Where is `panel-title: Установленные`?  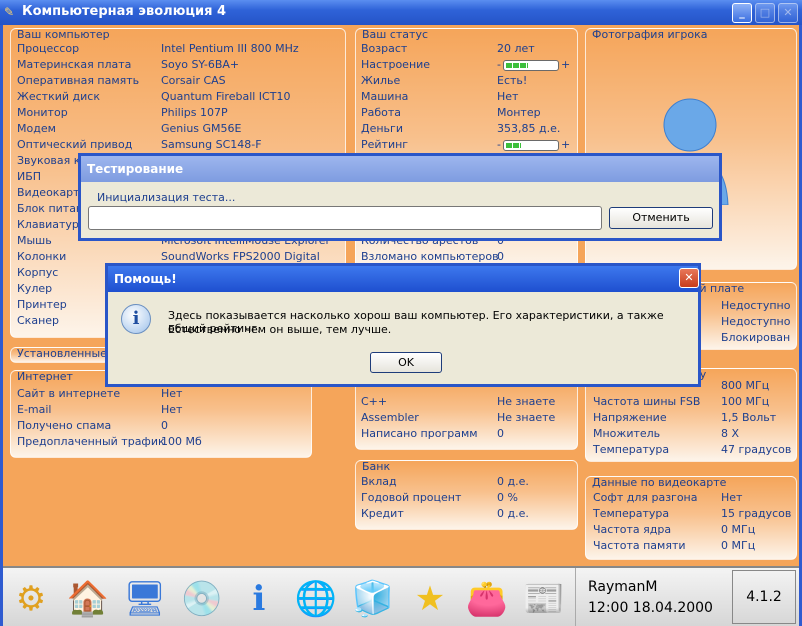 panel-title: Установленные is located at coordinates (62, 353).